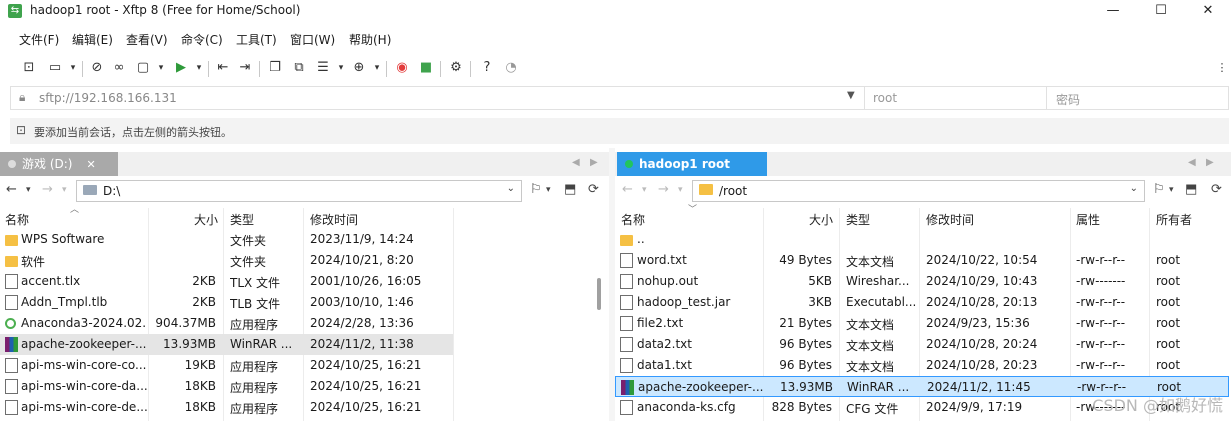 This screenshot has height=421, width=1231. What do you see at coordinates (223, 68) in the screenshot?
I see `sync-left-icon: ⇤` at bounding box center [223, 68].